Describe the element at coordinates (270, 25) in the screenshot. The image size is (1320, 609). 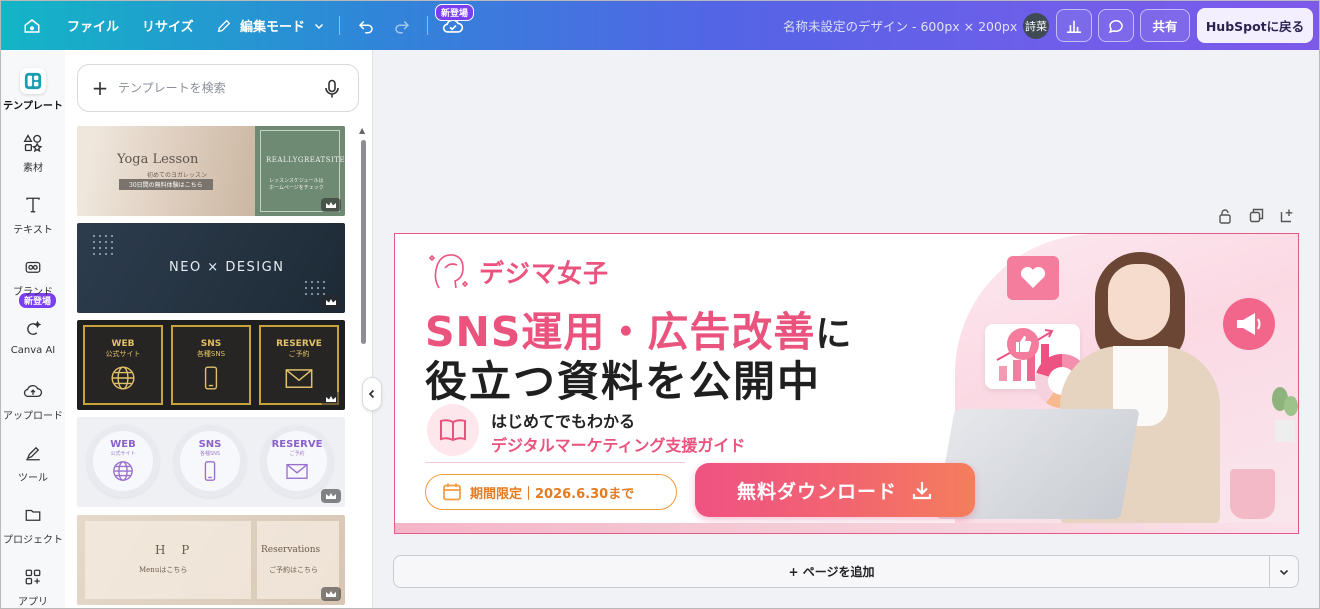
I see `edit-mode-dropdown: 編集モード` at that location.